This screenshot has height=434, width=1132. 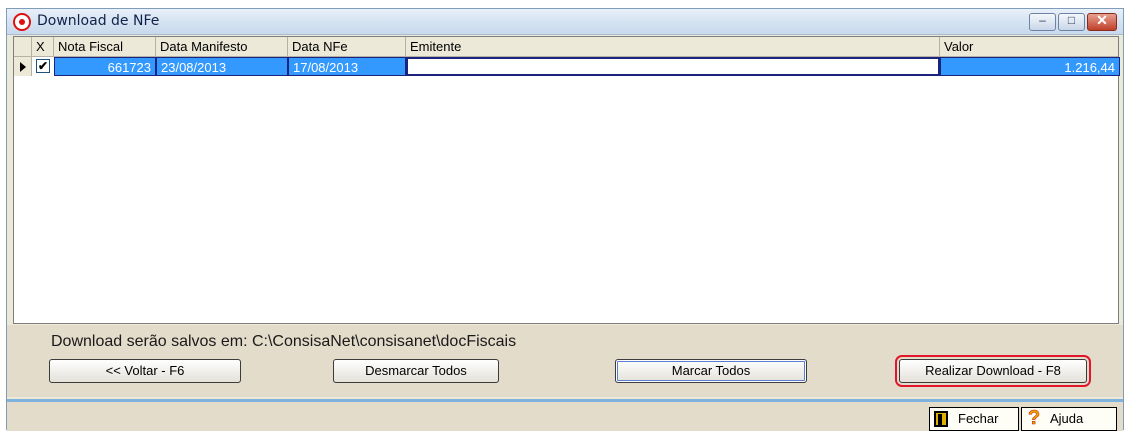 What do you see at coordinates (978, 418) in the screenshot?
I see `fechar-label: Fechar` at bounding box center [978, 418].